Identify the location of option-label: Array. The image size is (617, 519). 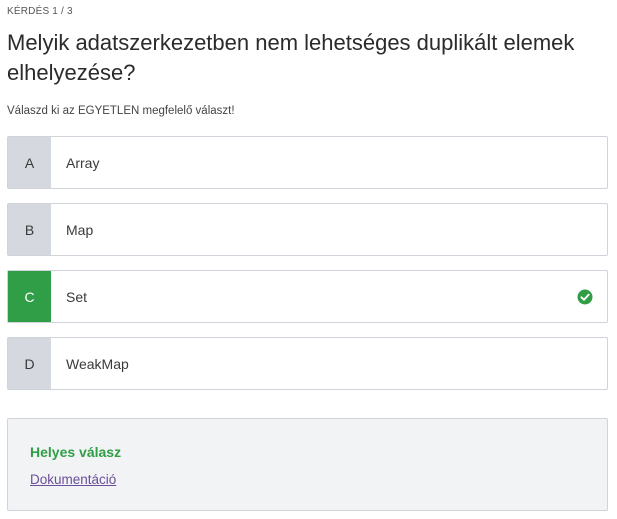
(83, 162).